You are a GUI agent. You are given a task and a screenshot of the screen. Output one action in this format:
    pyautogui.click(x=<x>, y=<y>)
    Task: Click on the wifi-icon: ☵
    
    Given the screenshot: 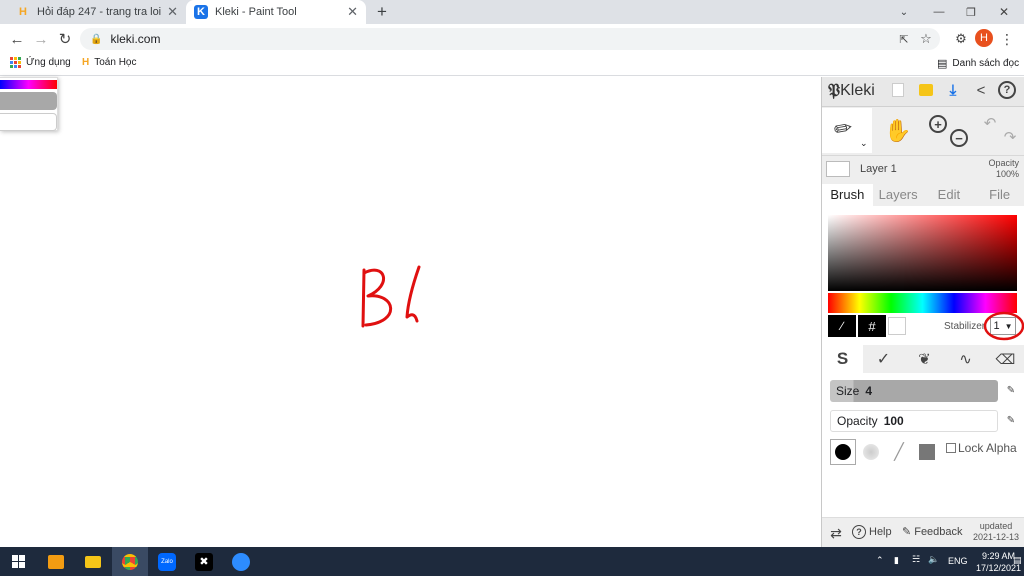 What is the action you would take?
    pyautogui.click(x=916, y=559)
    